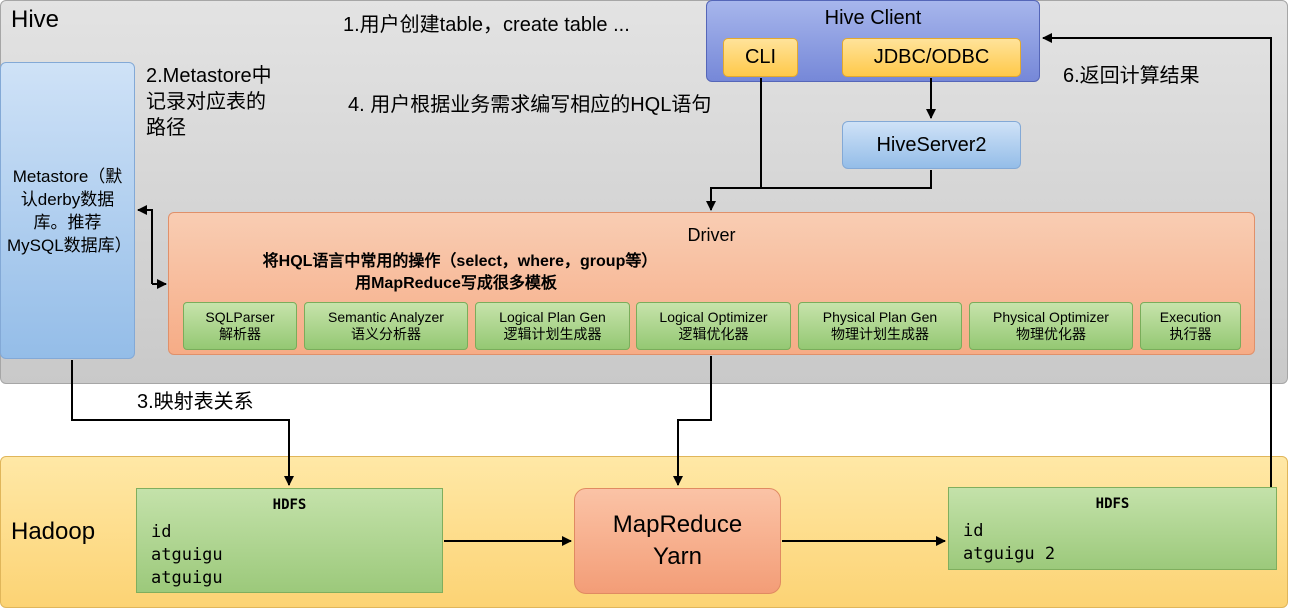 The width and height of the screenshot is (1302, 612). I want to click on arrow-metastore-to-hdfs, so click(182, 423).